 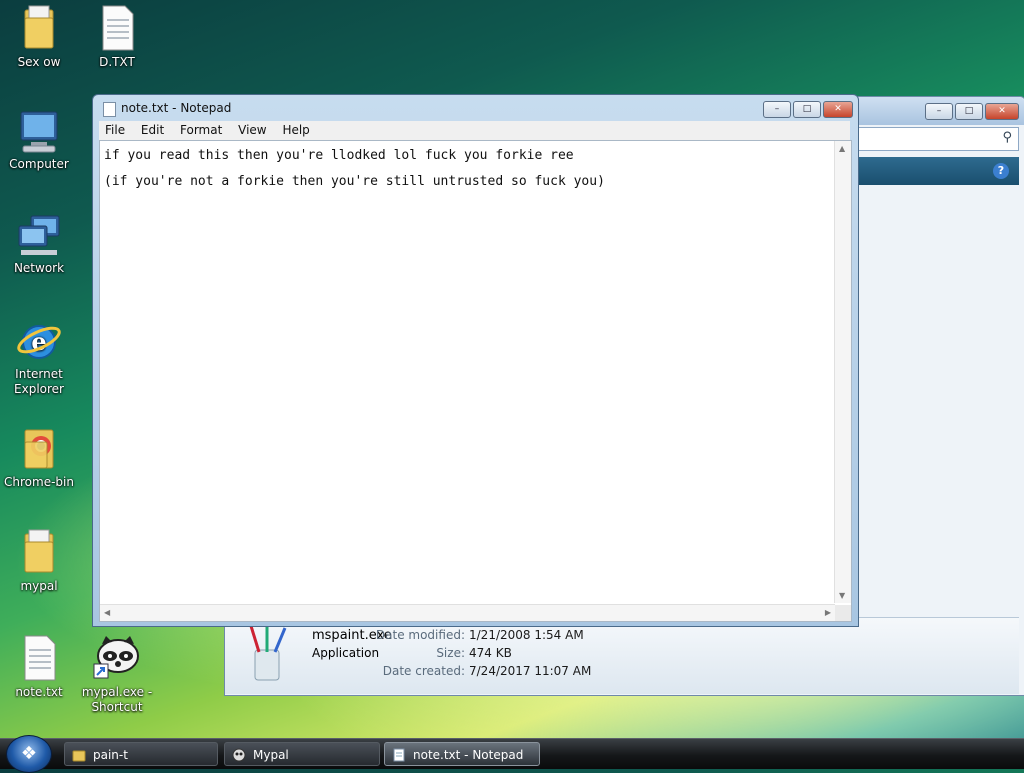 I want to click on windows-logo-icon: ❖, so click(x=29, y=753).